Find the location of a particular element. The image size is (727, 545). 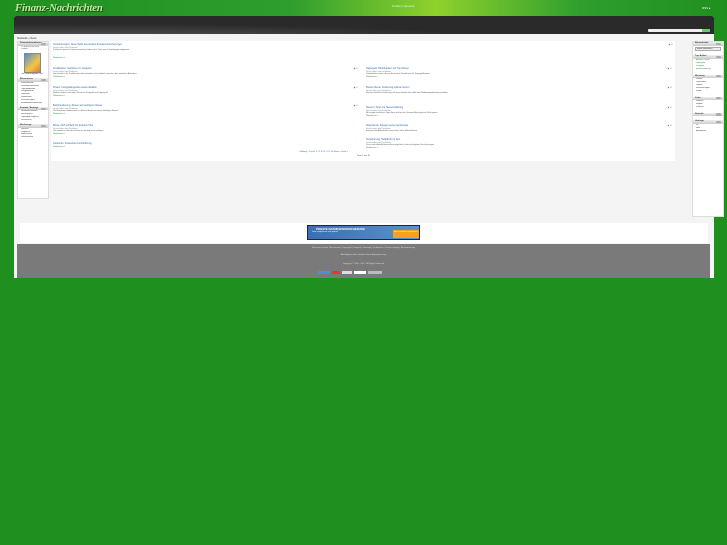

header-banner is located at coordinates (364, 25).